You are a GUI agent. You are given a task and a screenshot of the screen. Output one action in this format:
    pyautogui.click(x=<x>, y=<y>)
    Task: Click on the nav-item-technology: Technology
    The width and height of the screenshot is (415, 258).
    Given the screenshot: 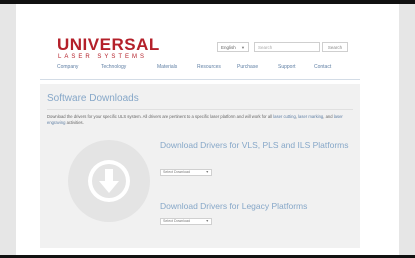 What is the action you would take?
    pyautogui.click(x=113, y=67)
    